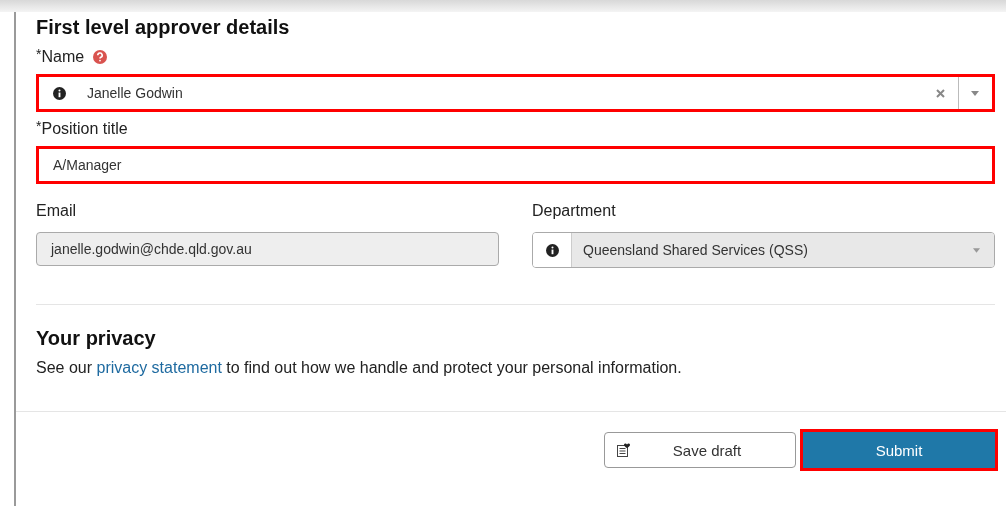 This screenshot has height=506, width=1006. What do you see at coordinates (359, 368) in the screenshot?
I see `privacy-text: See our privacy statement to find out how we handle and protect your personal information.` at bounding box center [359, 368].